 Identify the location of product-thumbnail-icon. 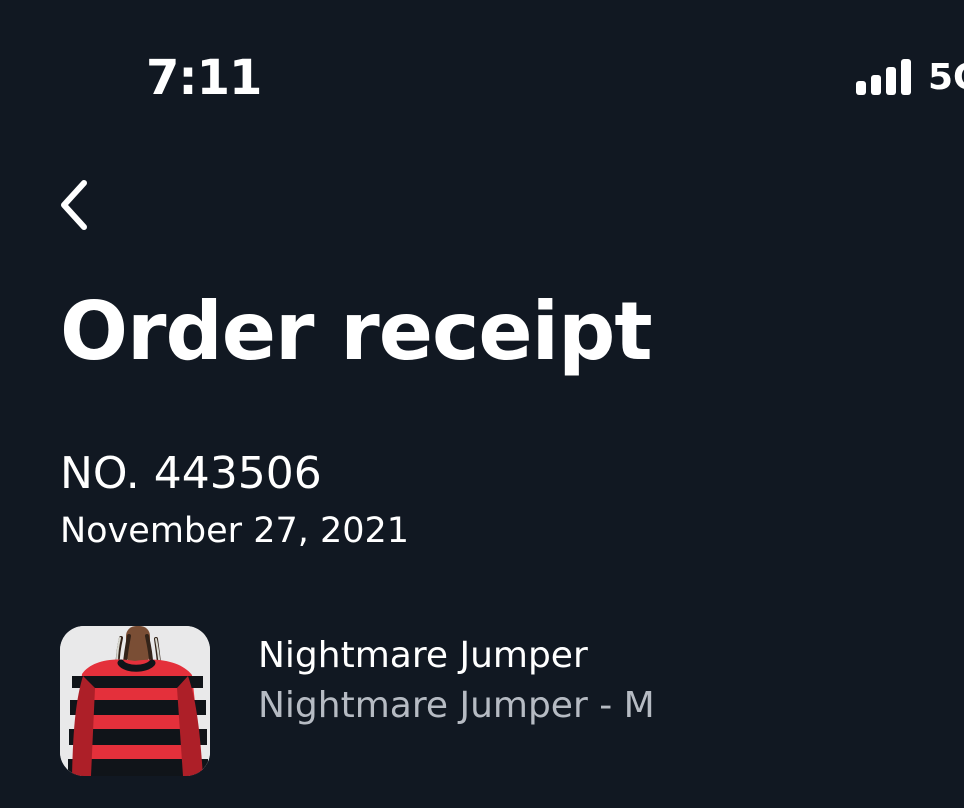
(135, 701).